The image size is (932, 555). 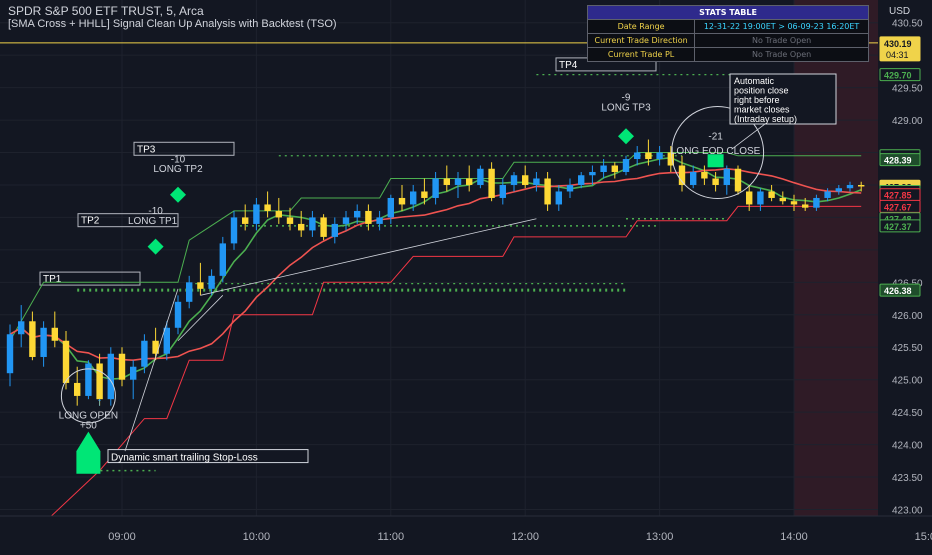 I want to click on price-badge-text: 429.70, so click(x=898, y=76).